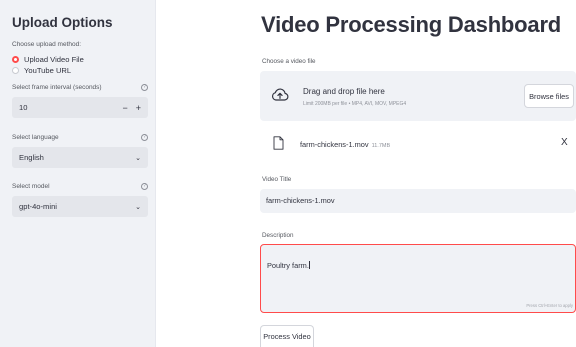 The width and height of the screenshot is (576, 347). What do you see at coordinates (418, 201) in the screenshot?
I see `video-title-input: farm-chickens-1.mov` at bounding box center [418, 201].